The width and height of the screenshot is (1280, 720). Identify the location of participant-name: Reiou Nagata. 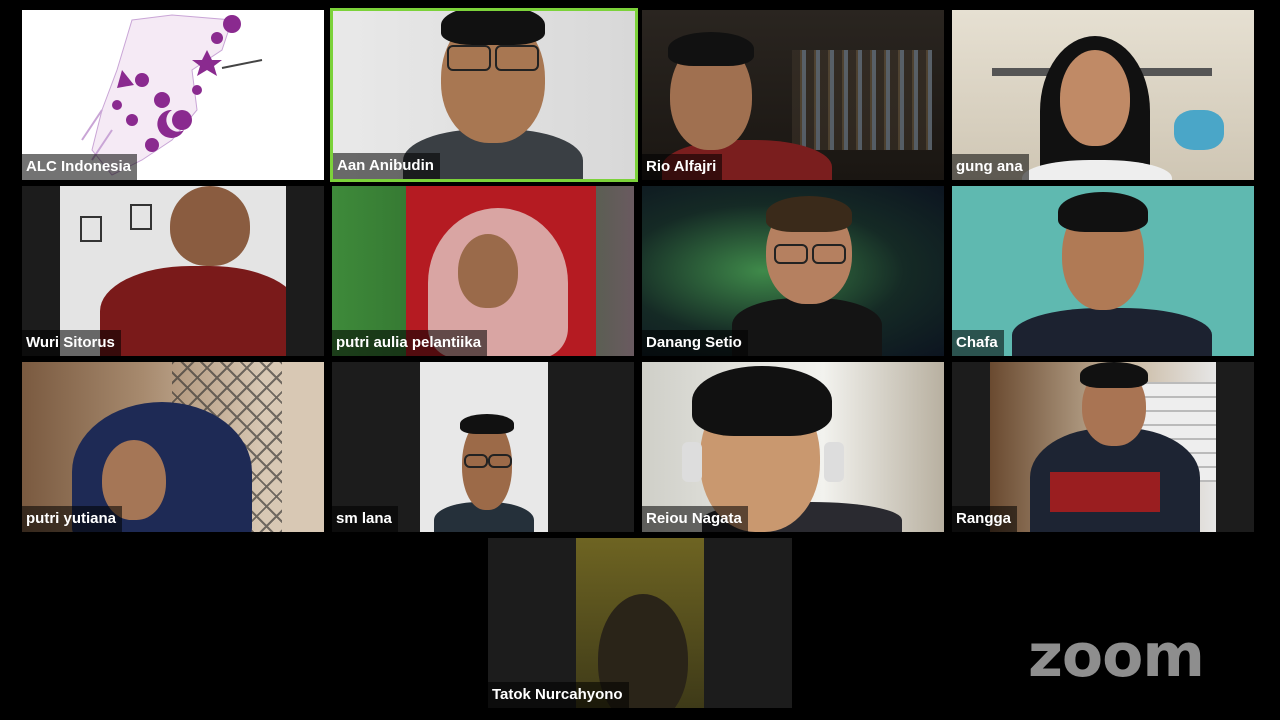
(695, 519).